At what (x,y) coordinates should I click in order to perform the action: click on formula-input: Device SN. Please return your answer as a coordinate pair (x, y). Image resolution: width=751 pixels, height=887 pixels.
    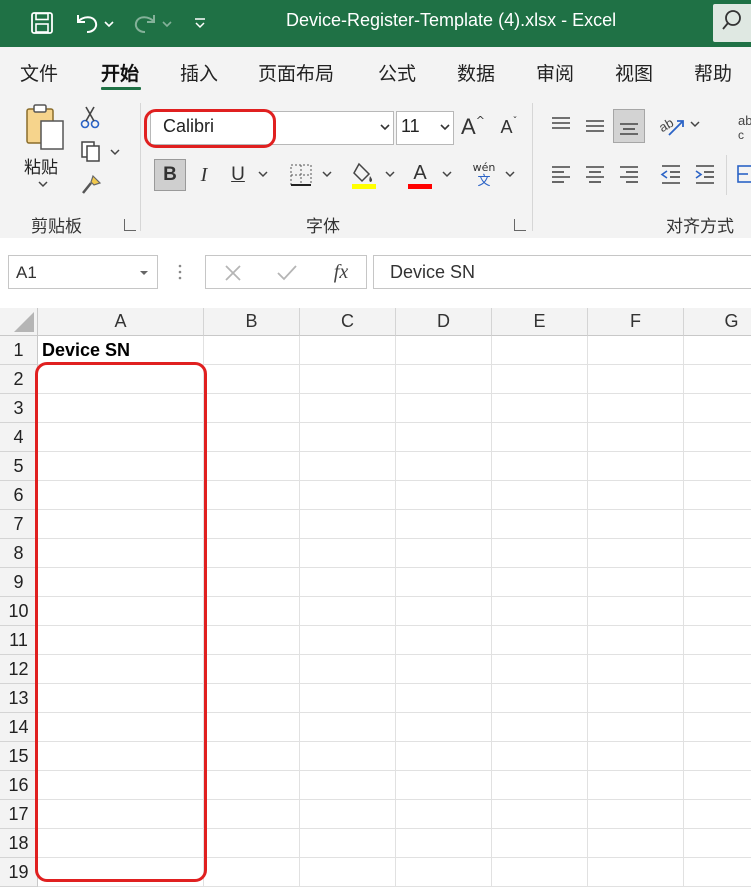
    Looking at the image, I should click on (562, 272).